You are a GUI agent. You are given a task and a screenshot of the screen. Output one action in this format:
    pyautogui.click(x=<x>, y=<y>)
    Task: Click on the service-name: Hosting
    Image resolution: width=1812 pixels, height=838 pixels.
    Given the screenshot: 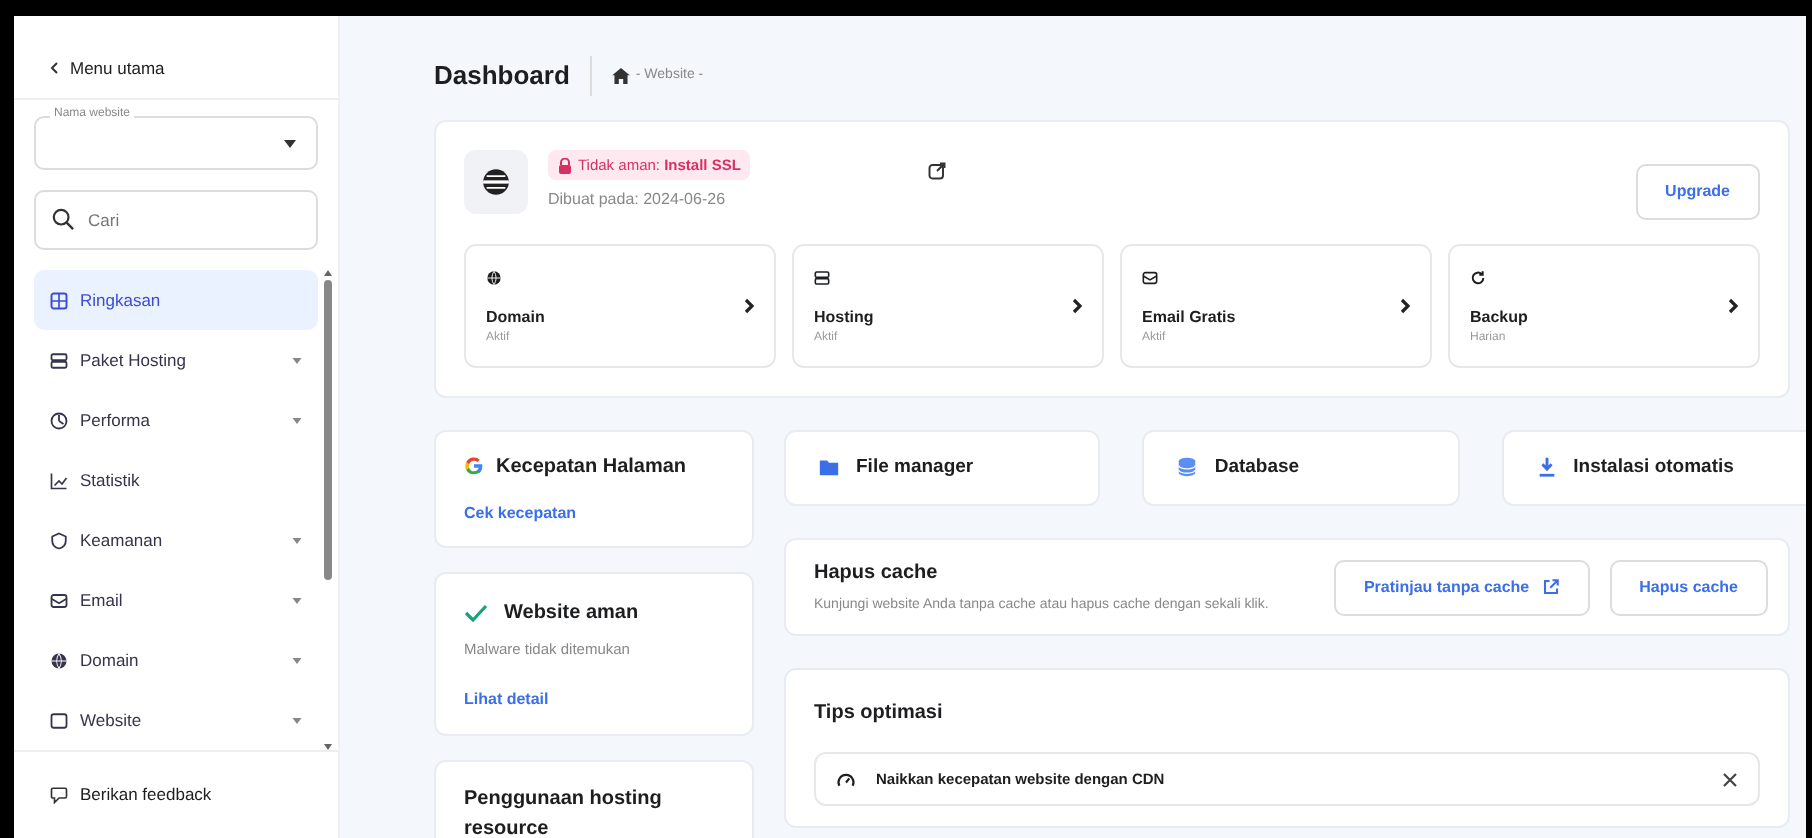 What is the action you would take?
    pyautogui.click(x=845, y=317)
    